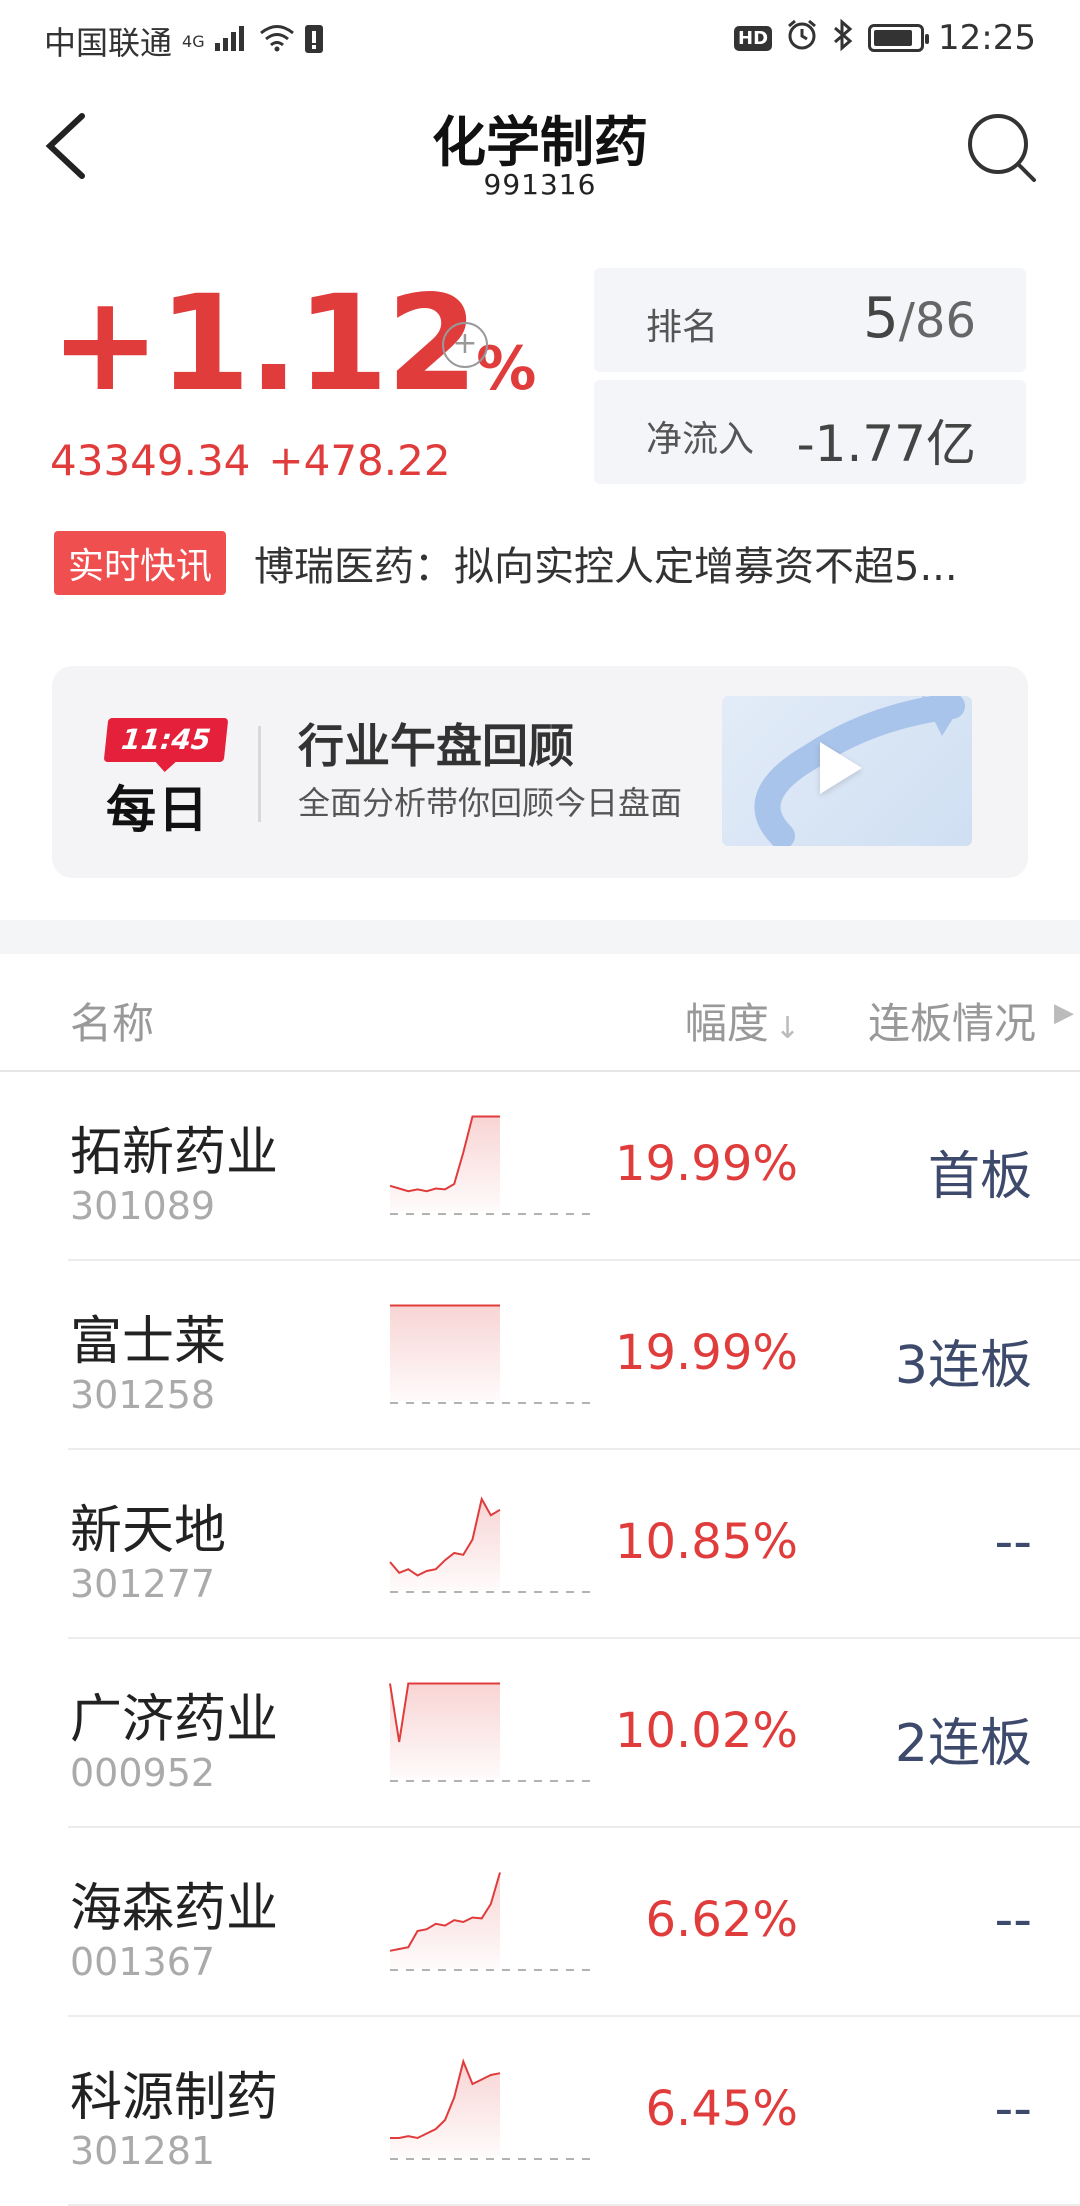 The width and height of the screenshot is (1080, 2206). What do you see at coordinates (143, 1584) in the screenshot?
I see `stock-code: 301277` at bounding box center [143, 1584].